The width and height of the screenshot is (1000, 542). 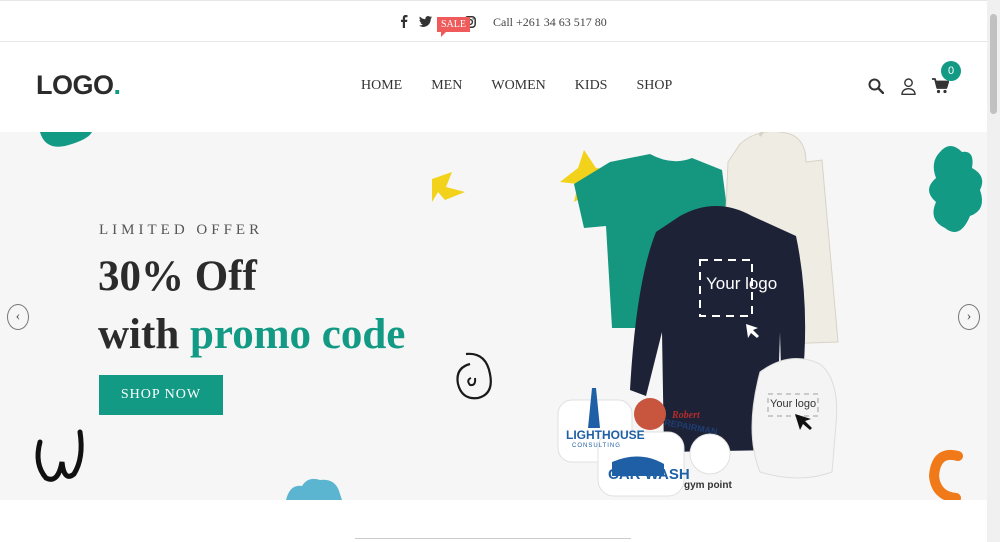 I want to click on nav-men: MEN, so click(x=446, y=86).